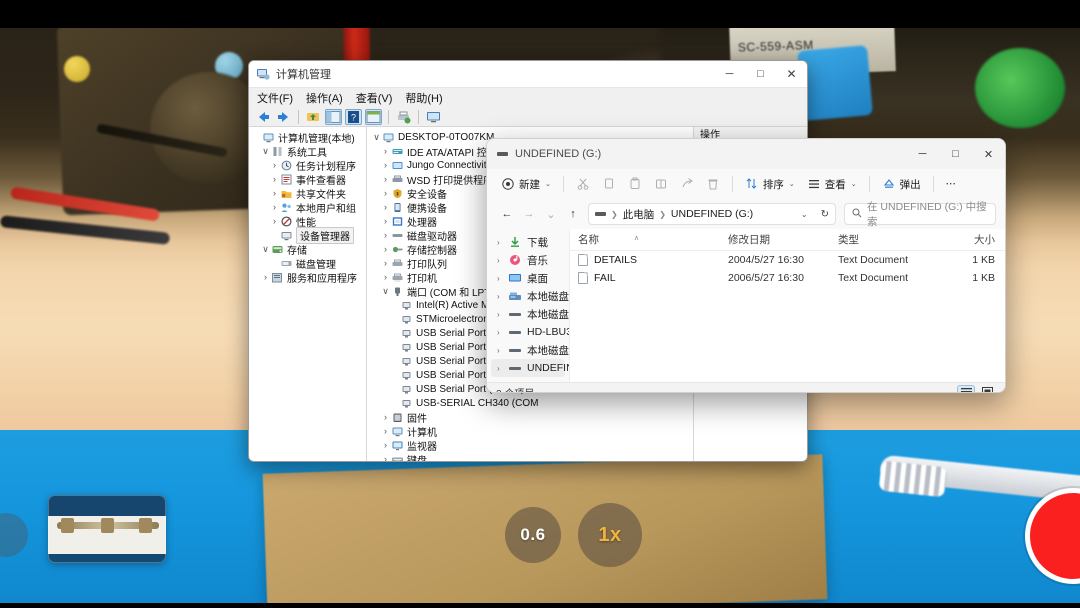  I want to click on display-icon, so click(433, 117).